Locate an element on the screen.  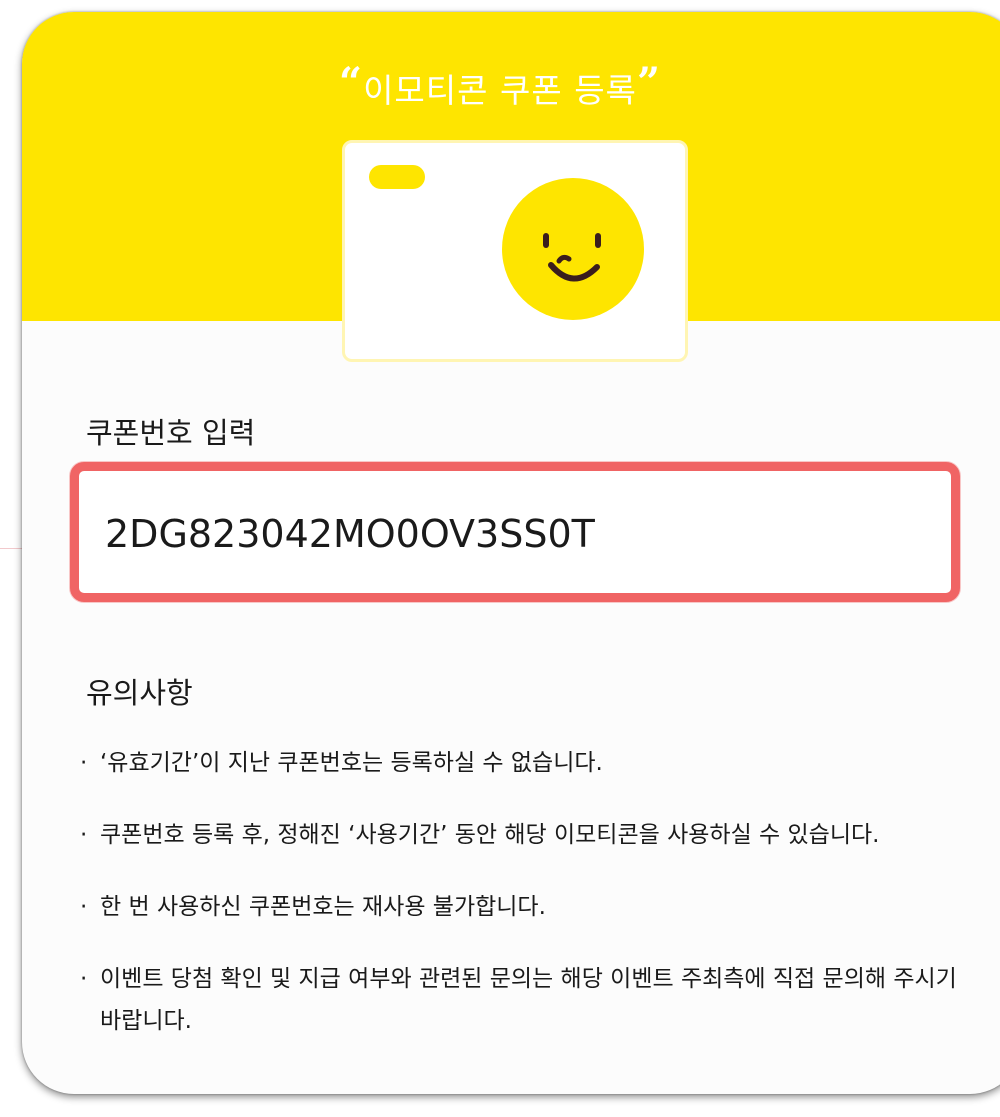
notice-item: 한 번 사용하신 쿠폰번호는 재사용 불가합니다. is located at coordinates (518, 907).